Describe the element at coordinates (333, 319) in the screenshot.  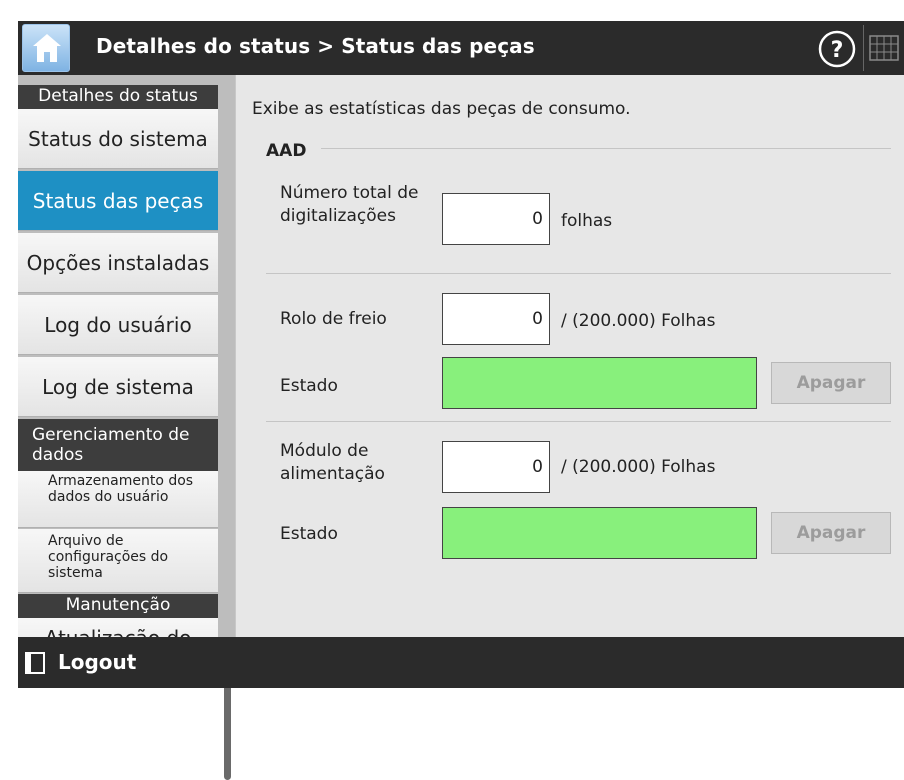
I see `brake-roller-label: Rolo de freio` at that location.